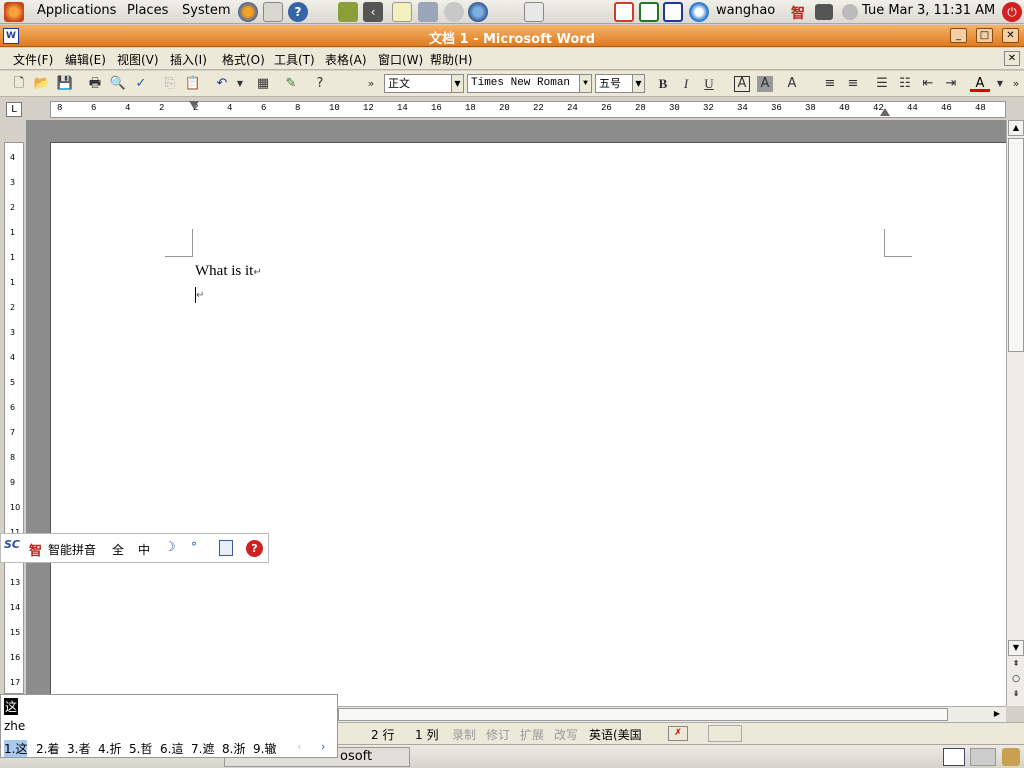 This screenshot has height=768, width=1024. I want to click on excel-icon, so click(649, 12).